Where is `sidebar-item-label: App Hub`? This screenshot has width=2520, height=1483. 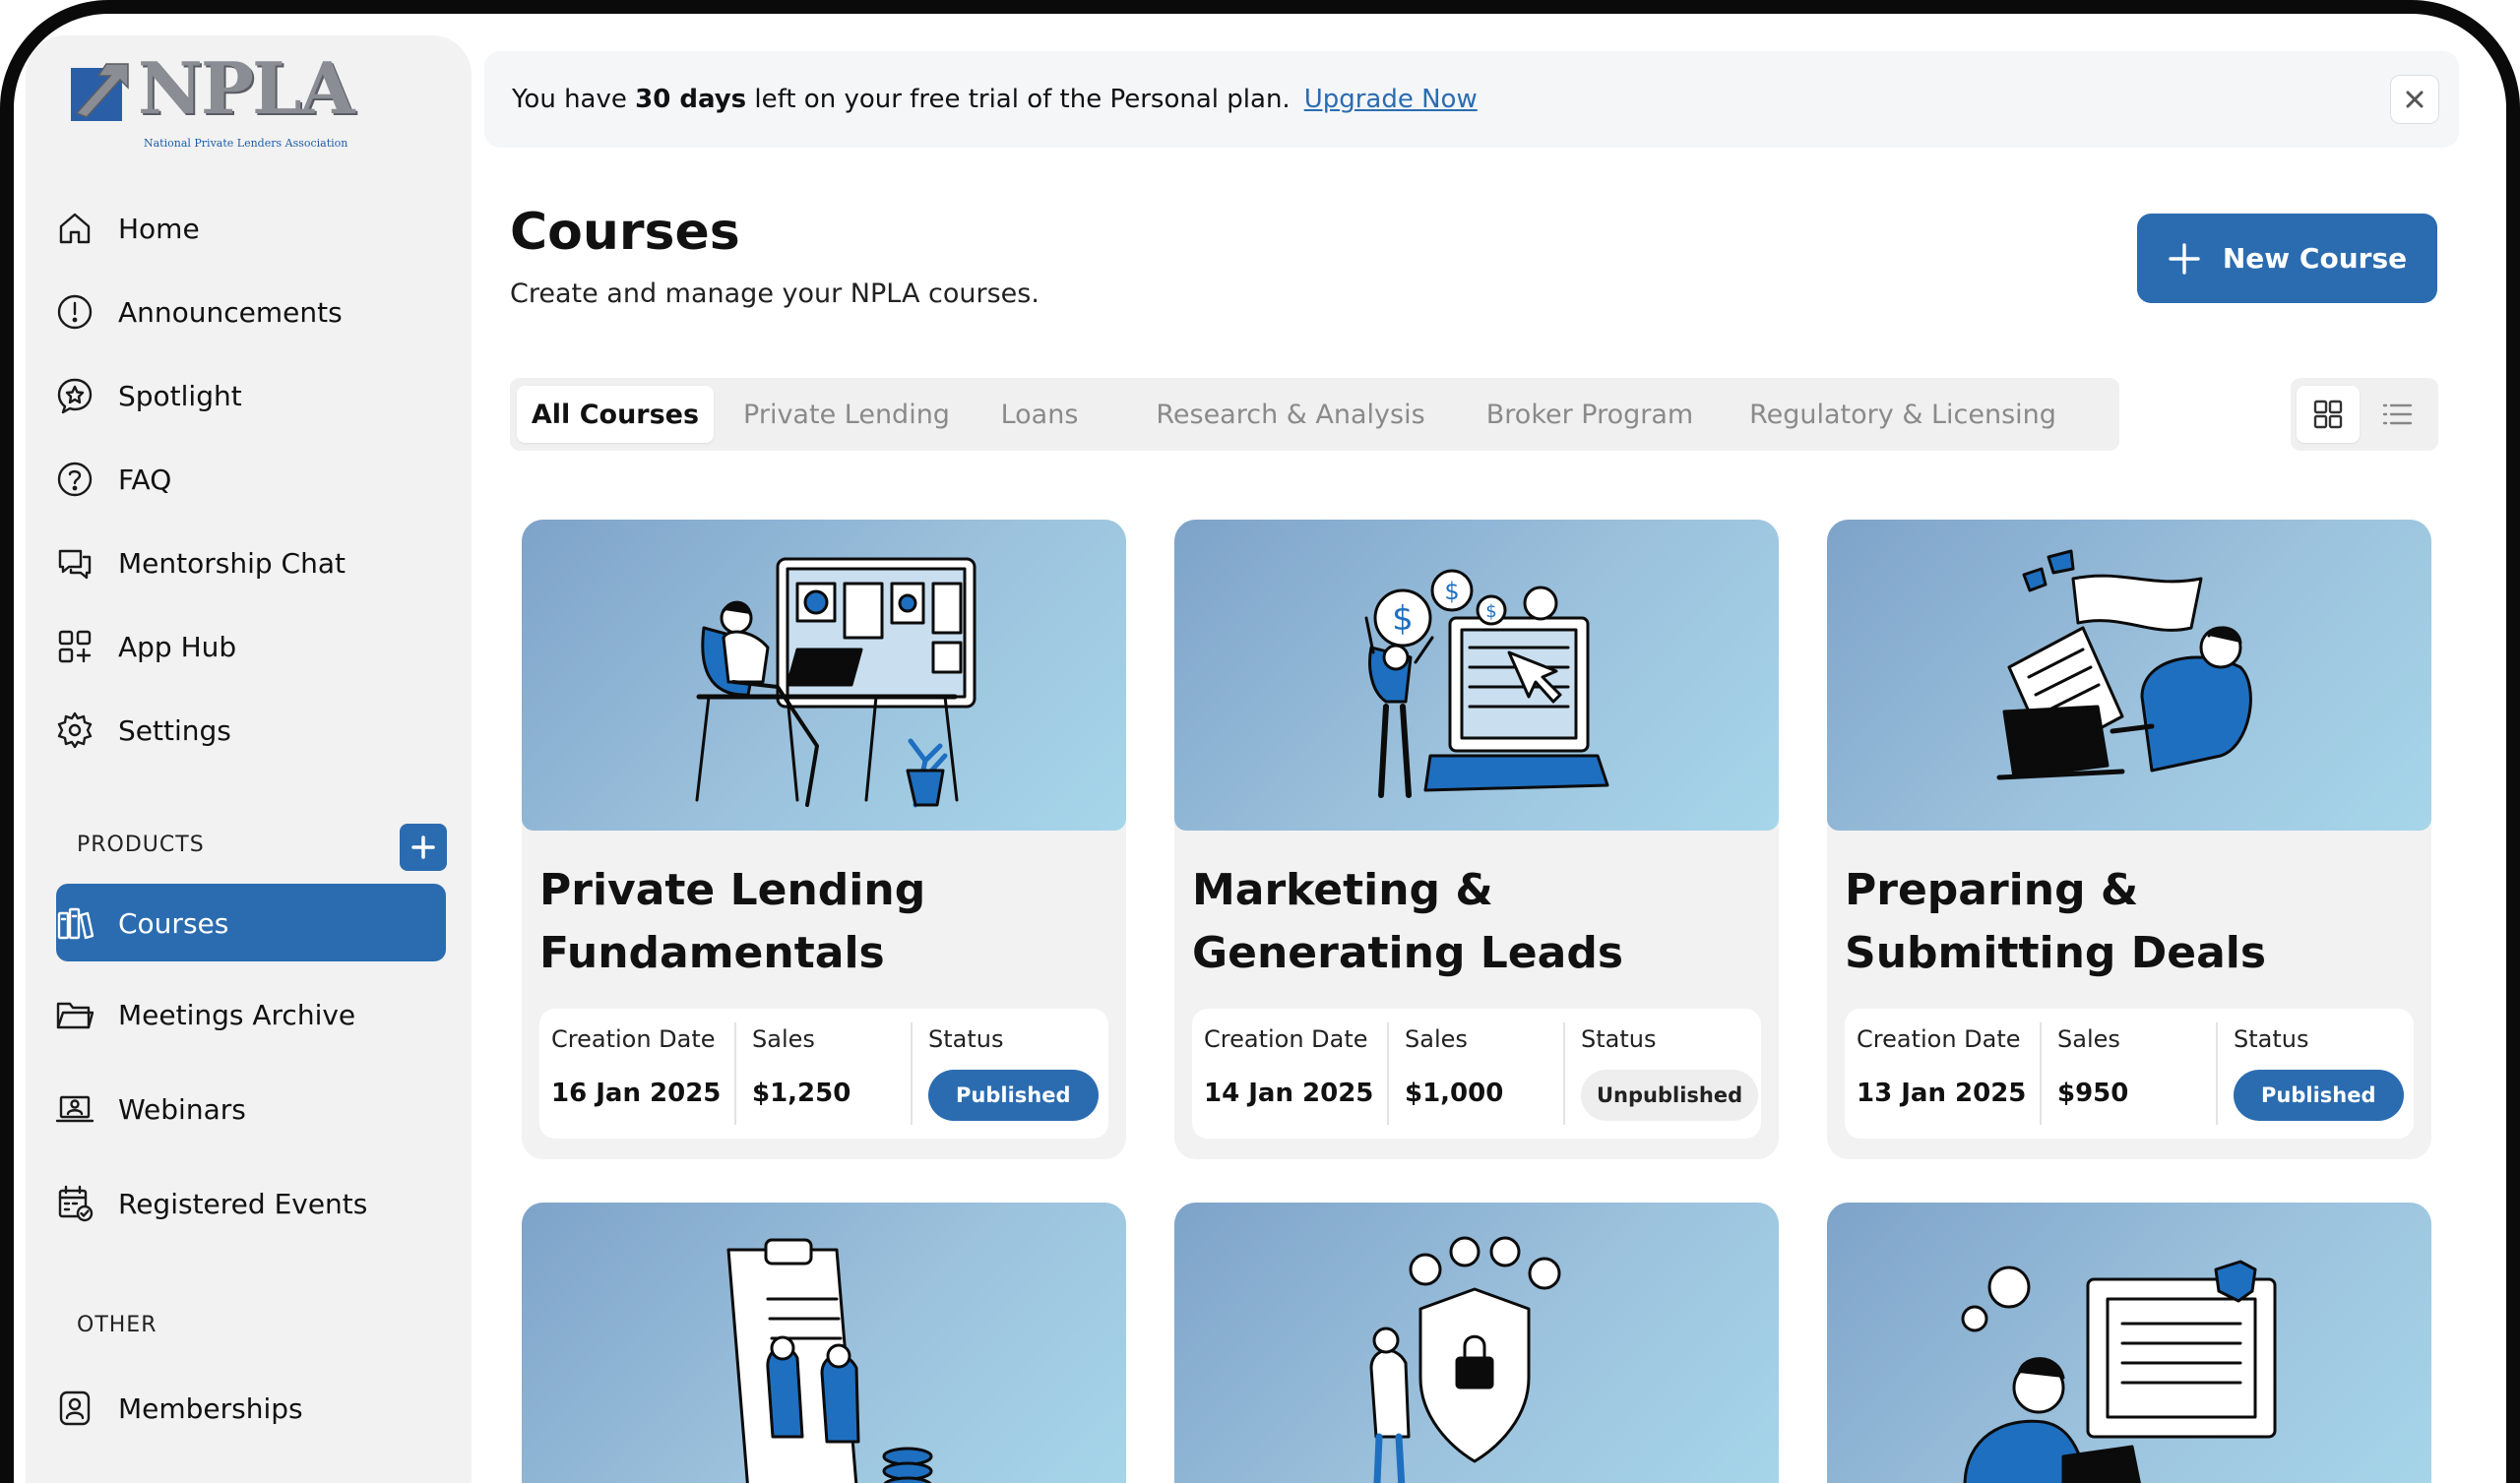 sidebar-item-label: App Hub is located at coordinates (177, 646).